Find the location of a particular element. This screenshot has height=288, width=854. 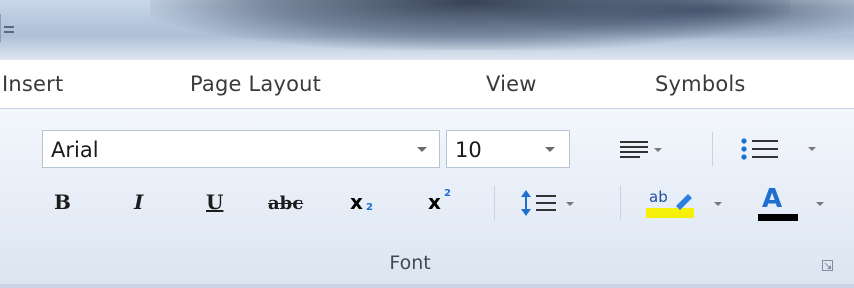

font-size-value: 10 is located at coordinates (468, 150).